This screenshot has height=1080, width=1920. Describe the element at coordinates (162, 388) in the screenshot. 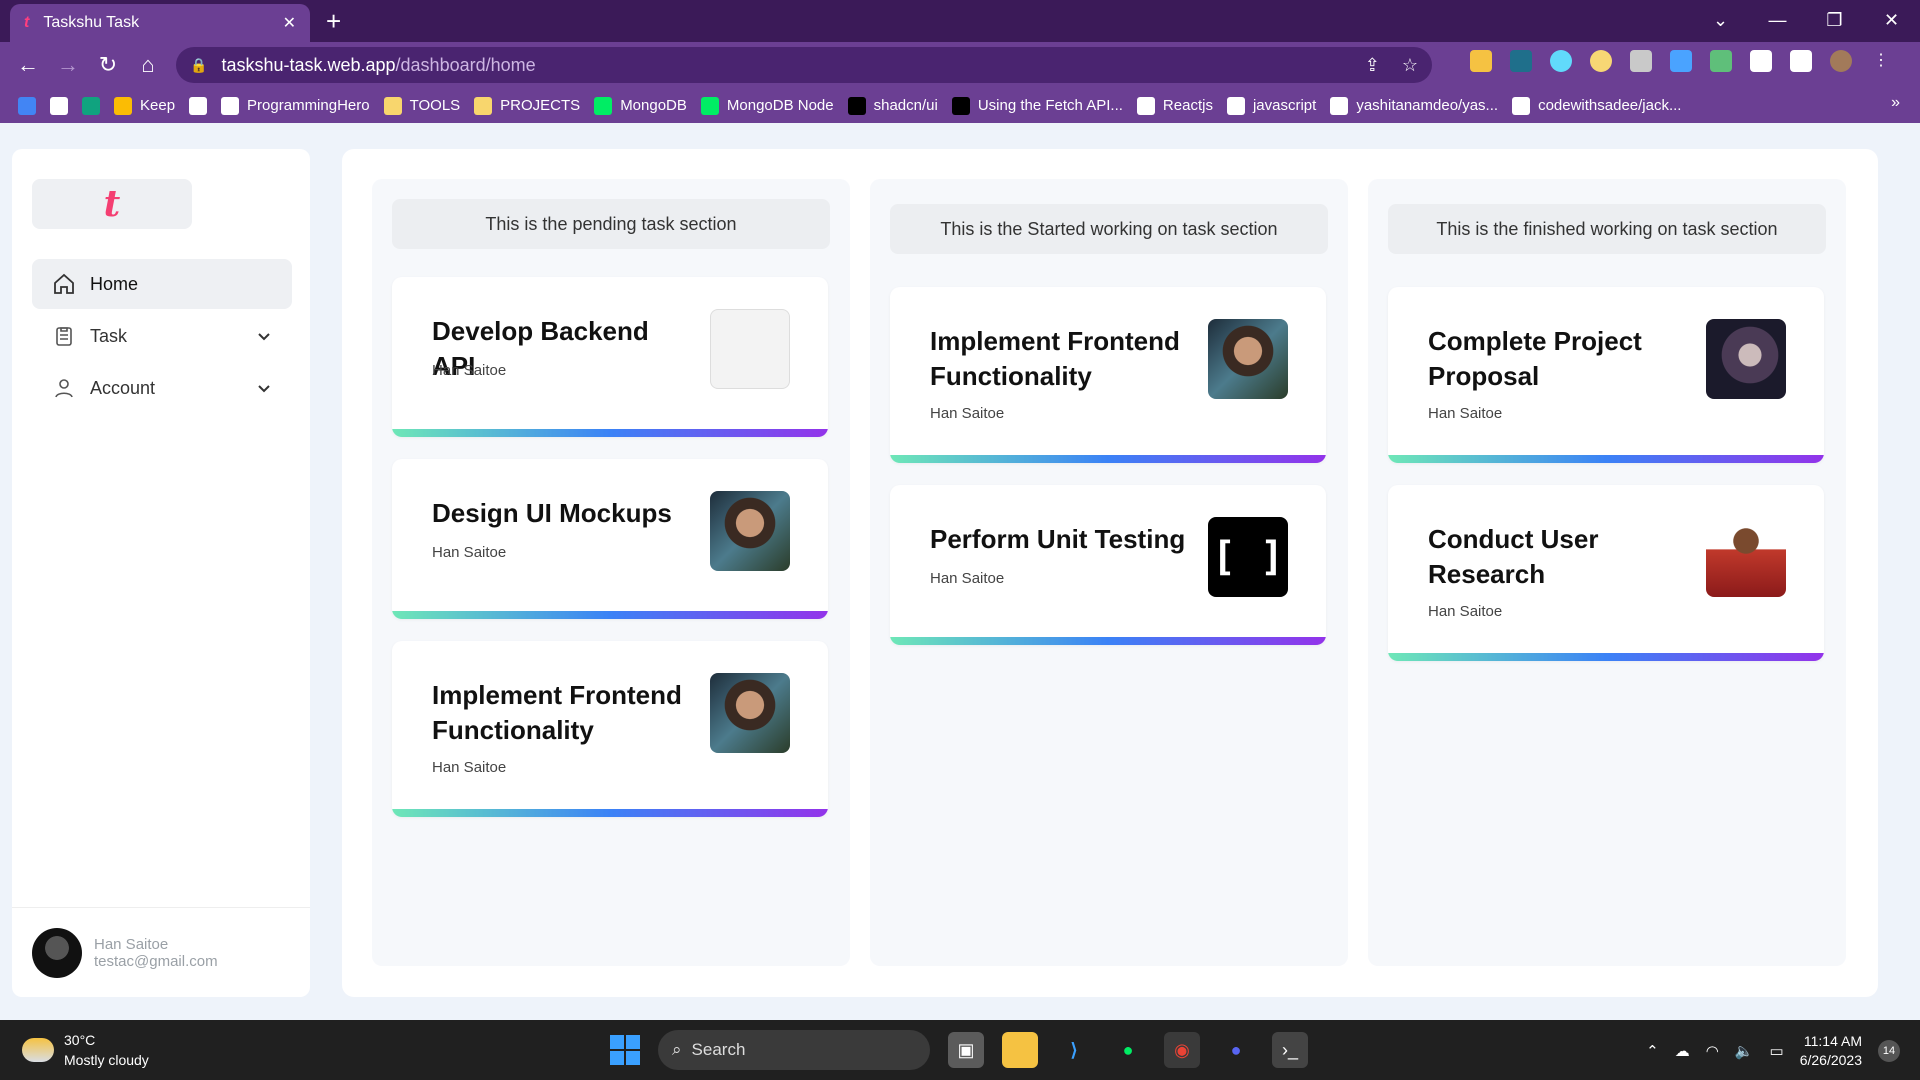

I see `sidebar-item-account: Account` at that location.